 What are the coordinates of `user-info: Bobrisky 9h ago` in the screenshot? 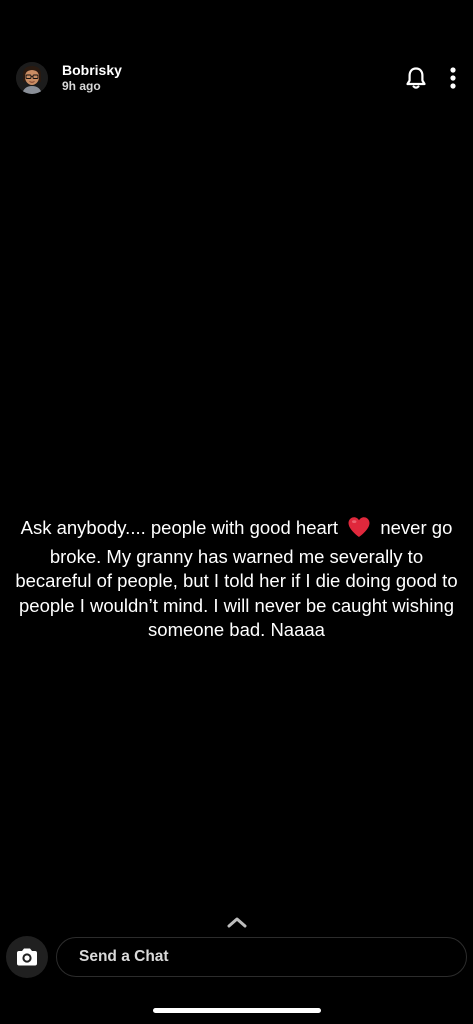 It's located at (92, 78).